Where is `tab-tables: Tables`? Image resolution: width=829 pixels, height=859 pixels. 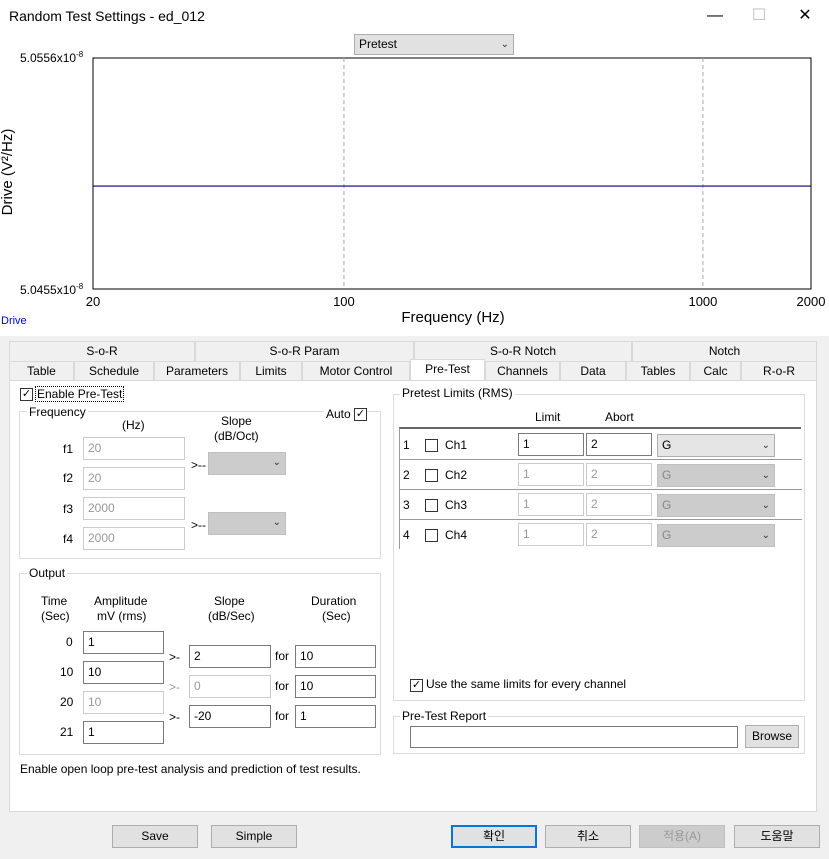 tab-tables: Tables is located at coordinates (658, 371).